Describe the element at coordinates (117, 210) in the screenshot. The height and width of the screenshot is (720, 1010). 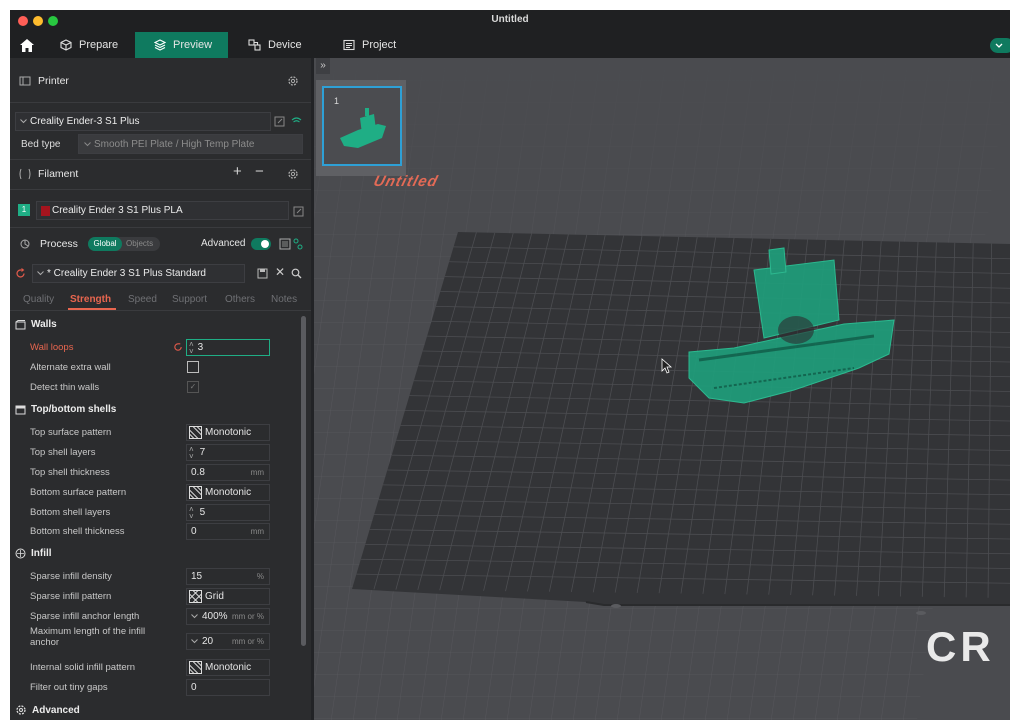
I see `filament-select-value: Creality Ender 3 S1 Plus PLA` at that location.